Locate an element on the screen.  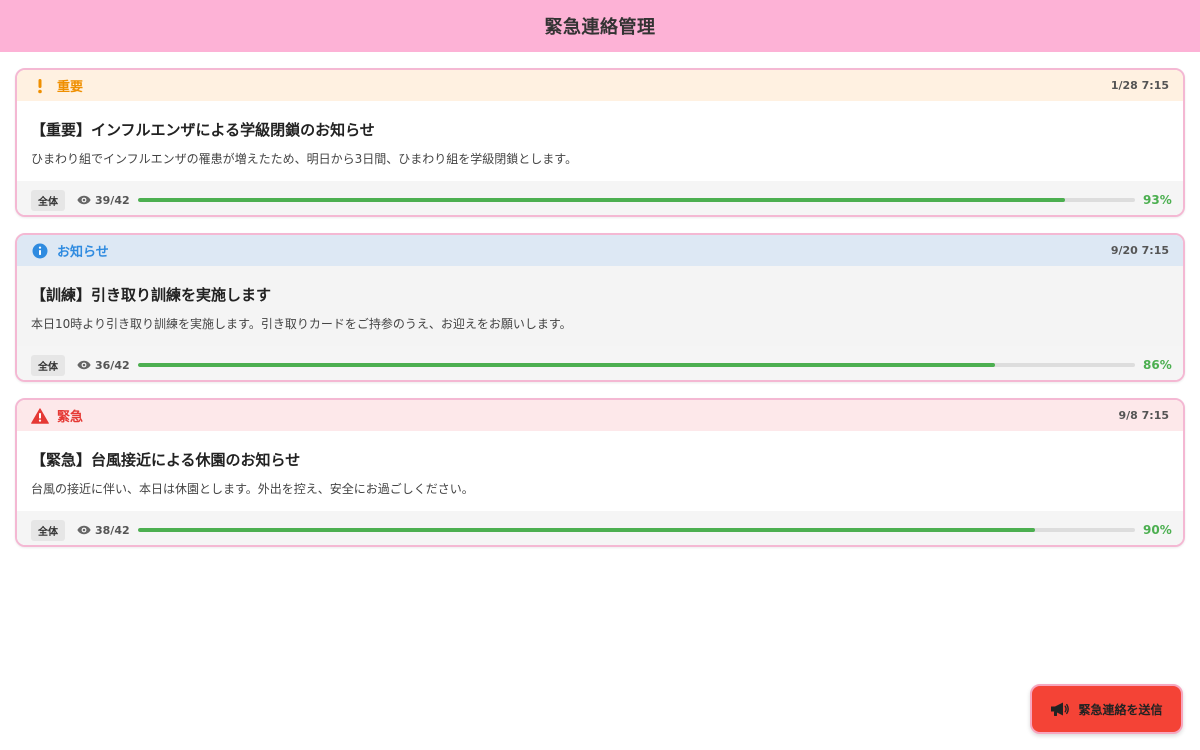
read-percent: 93% is located at coordinates (1157, 200).